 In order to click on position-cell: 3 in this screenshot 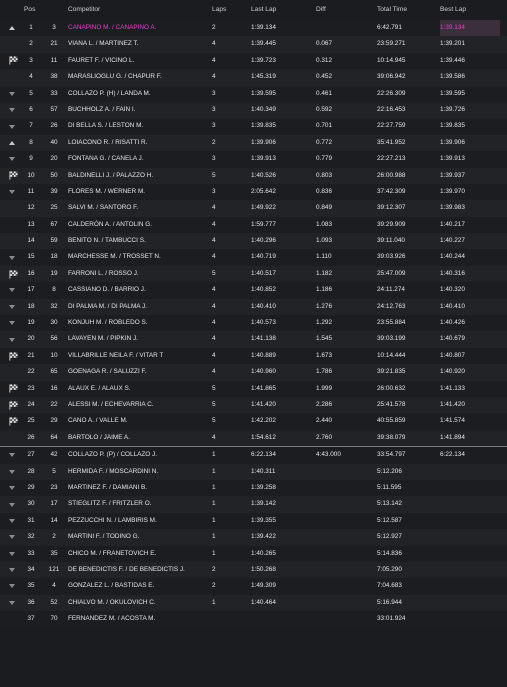, I will do `click(31, 60)`.